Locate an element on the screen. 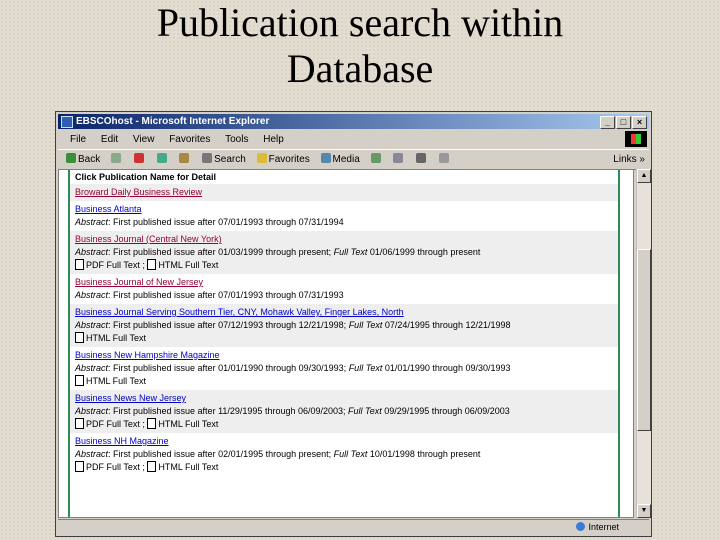  stop-button is located at coordinates (139, 159).